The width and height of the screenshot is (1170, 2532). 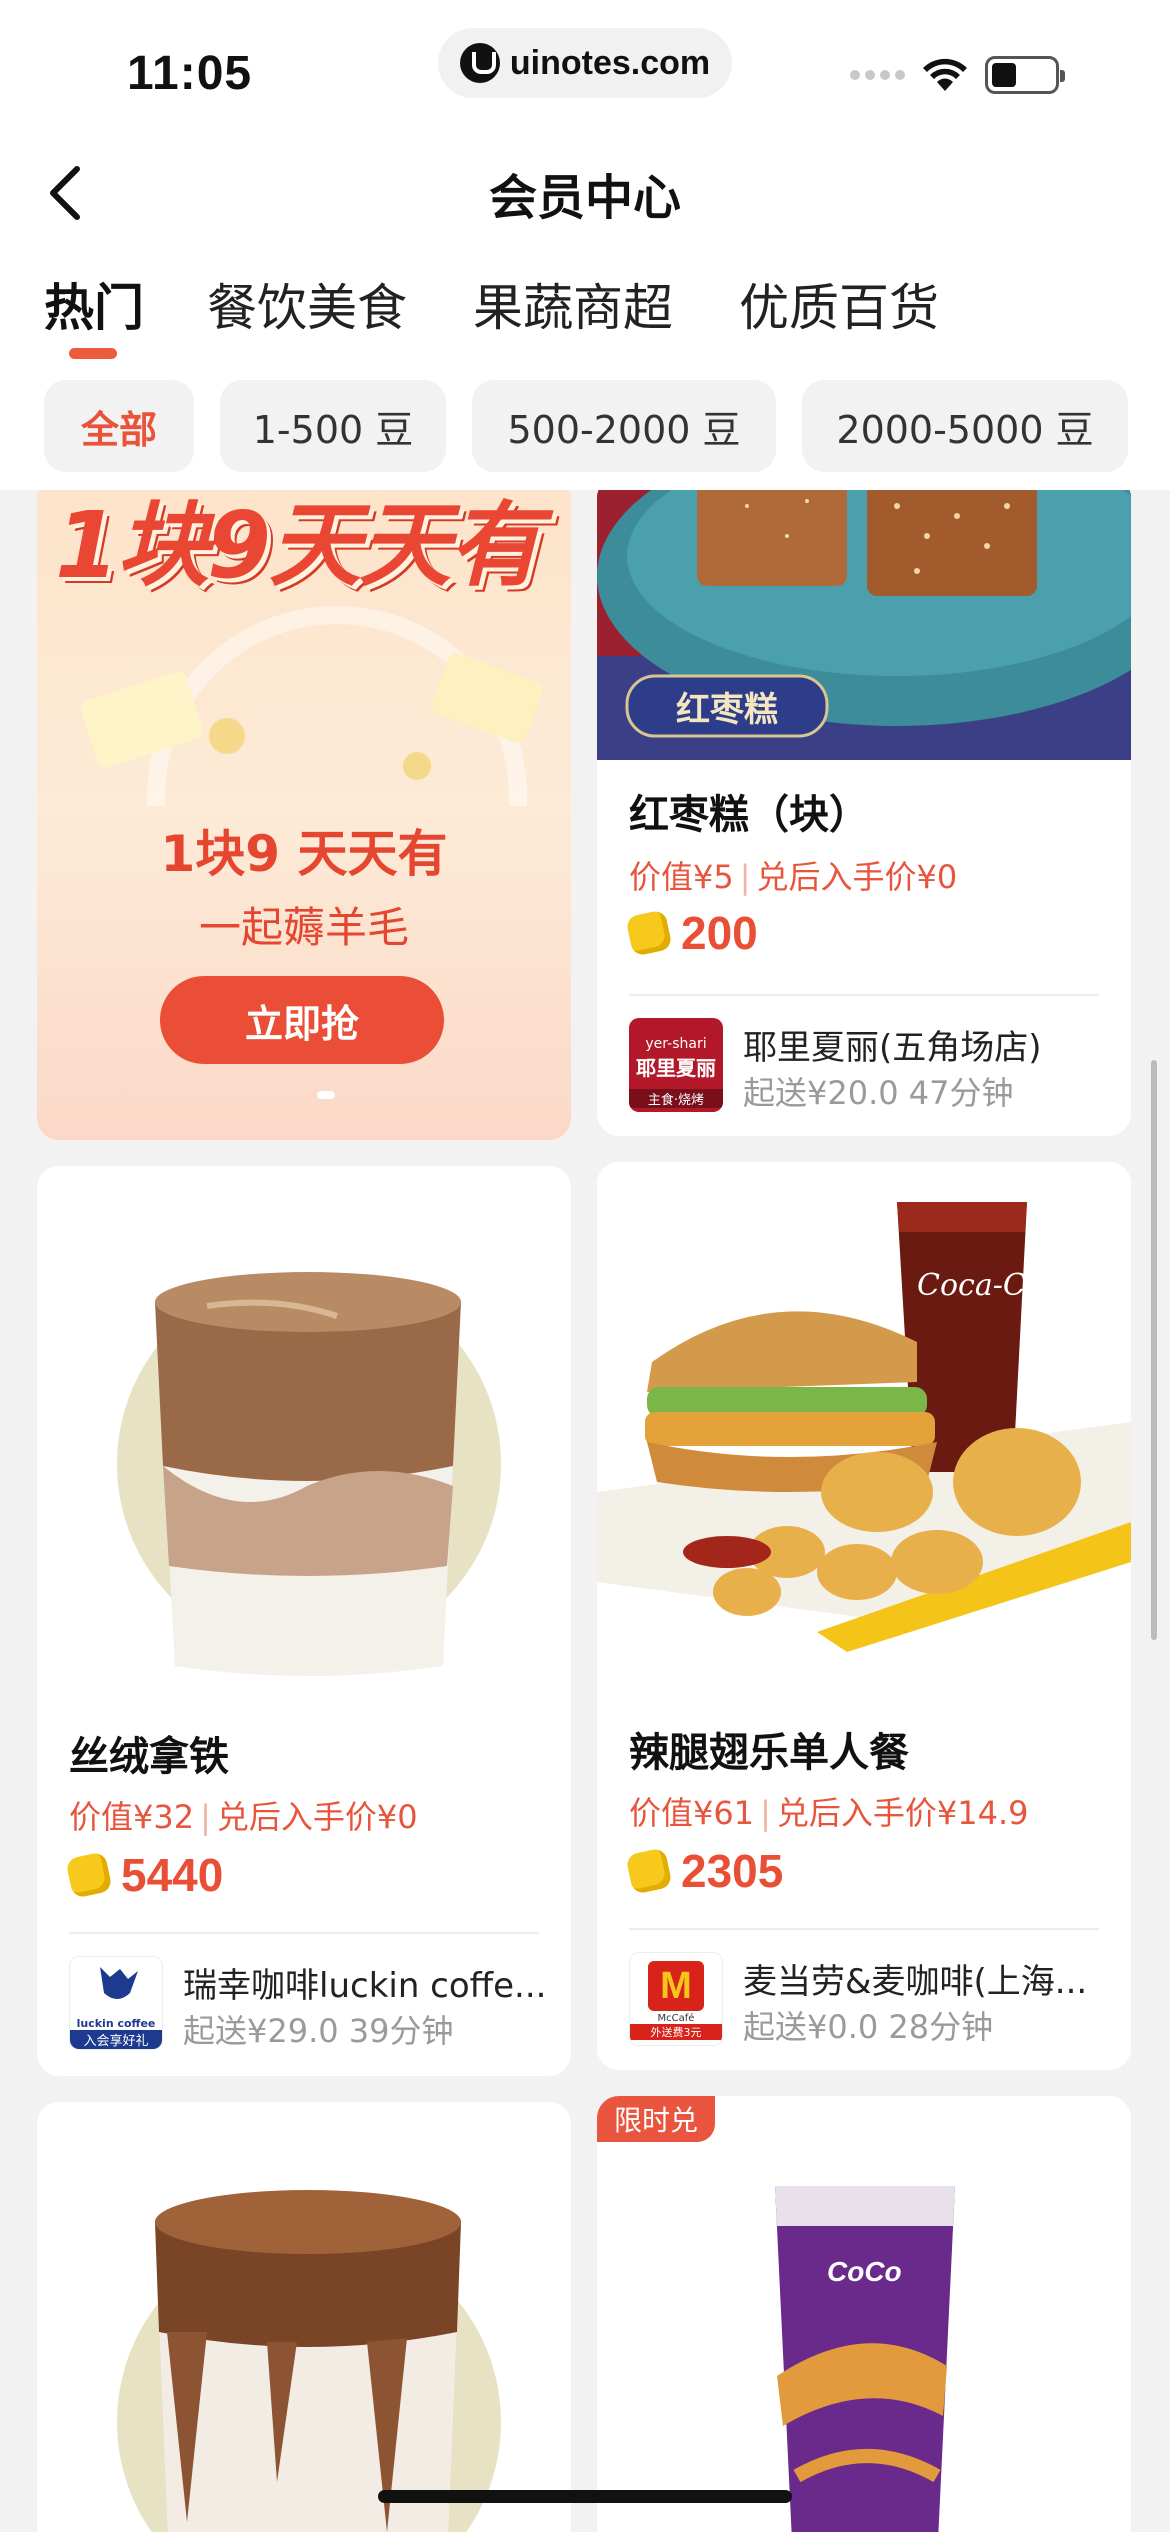 I want to click on product-value: 价值¥61, so click(x=692, y=1813).